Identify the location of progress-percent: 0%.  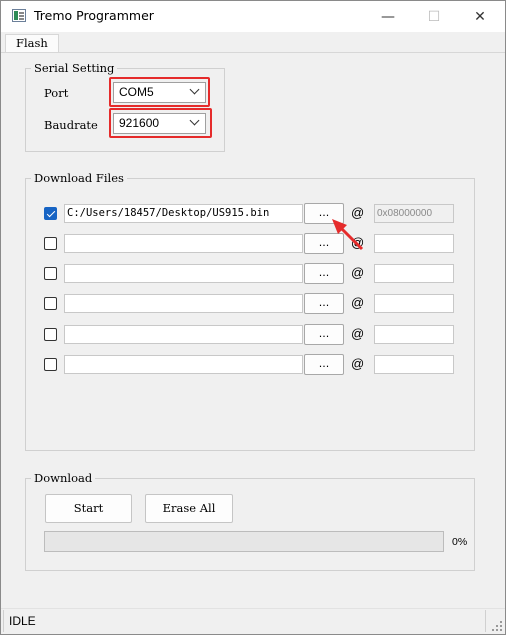
(460, 542).